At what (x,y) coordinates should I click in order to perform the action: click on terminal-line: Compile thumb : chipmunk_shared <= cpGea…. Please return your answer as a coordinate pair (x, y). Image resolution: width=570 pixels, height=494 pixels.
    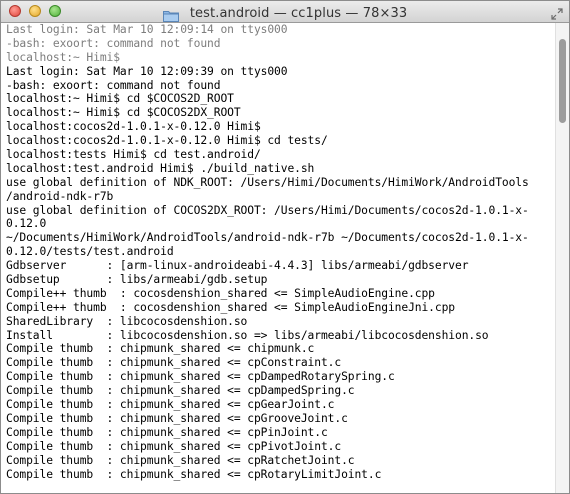
    Looking at the image, I should click on (170, 405).